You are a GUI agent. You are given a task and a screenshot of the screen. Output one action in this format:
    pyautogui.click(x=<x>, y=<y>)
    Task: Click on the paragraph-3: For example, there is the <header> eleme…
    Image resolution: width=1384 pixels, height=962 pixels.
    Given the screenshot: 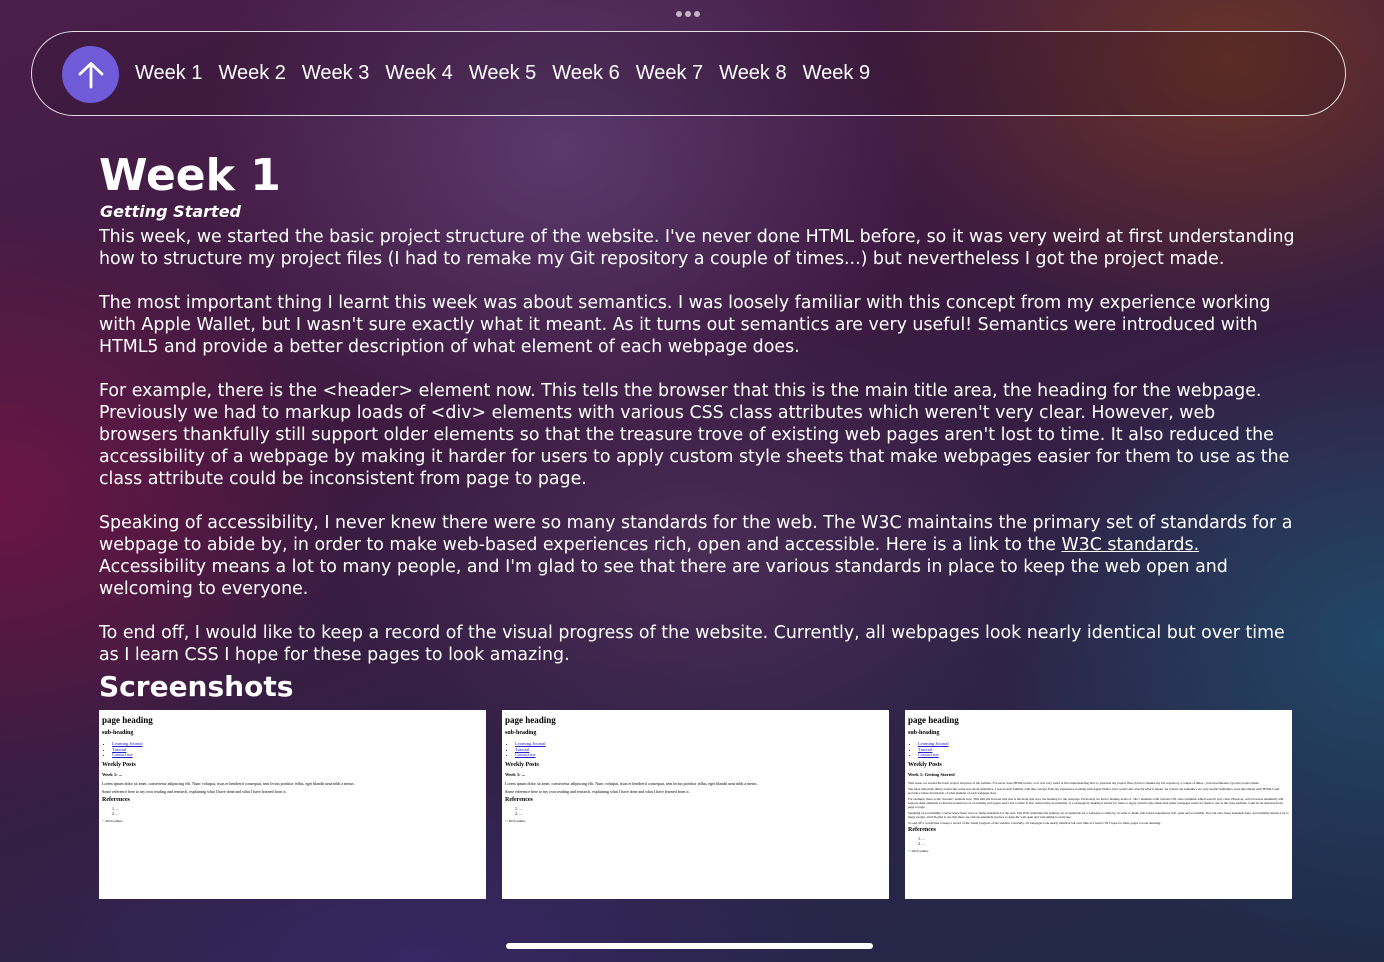 What is the action you would take?
    pyautogui.click(x=694, y=435)
    